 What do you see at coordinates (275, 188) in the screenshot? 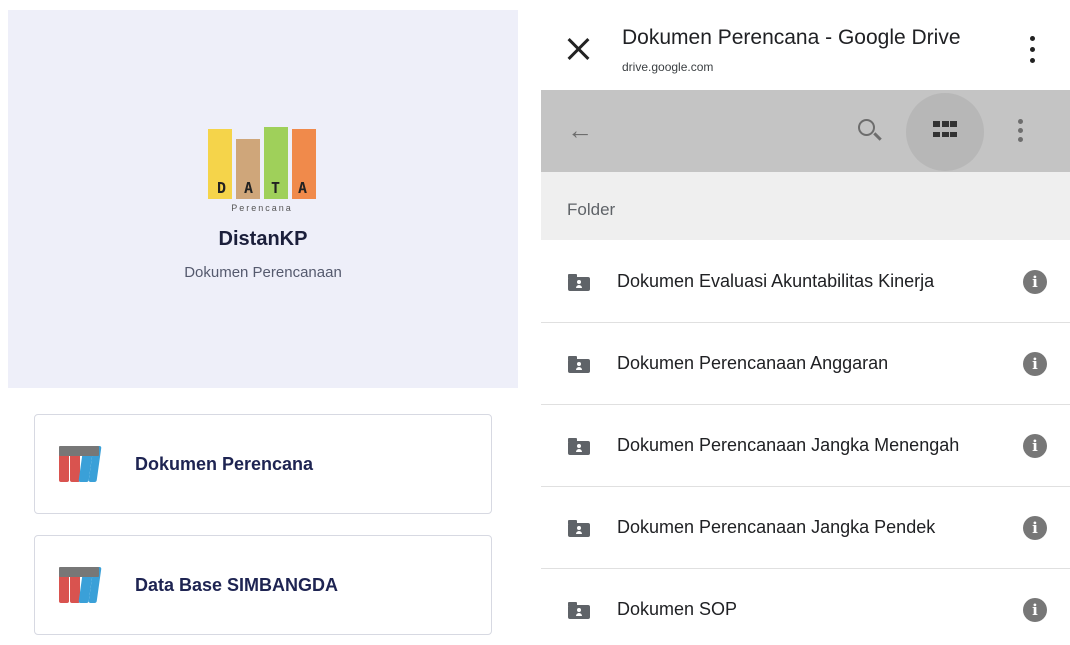
I see `logo-letter: T` at bounding box center [275, 188].